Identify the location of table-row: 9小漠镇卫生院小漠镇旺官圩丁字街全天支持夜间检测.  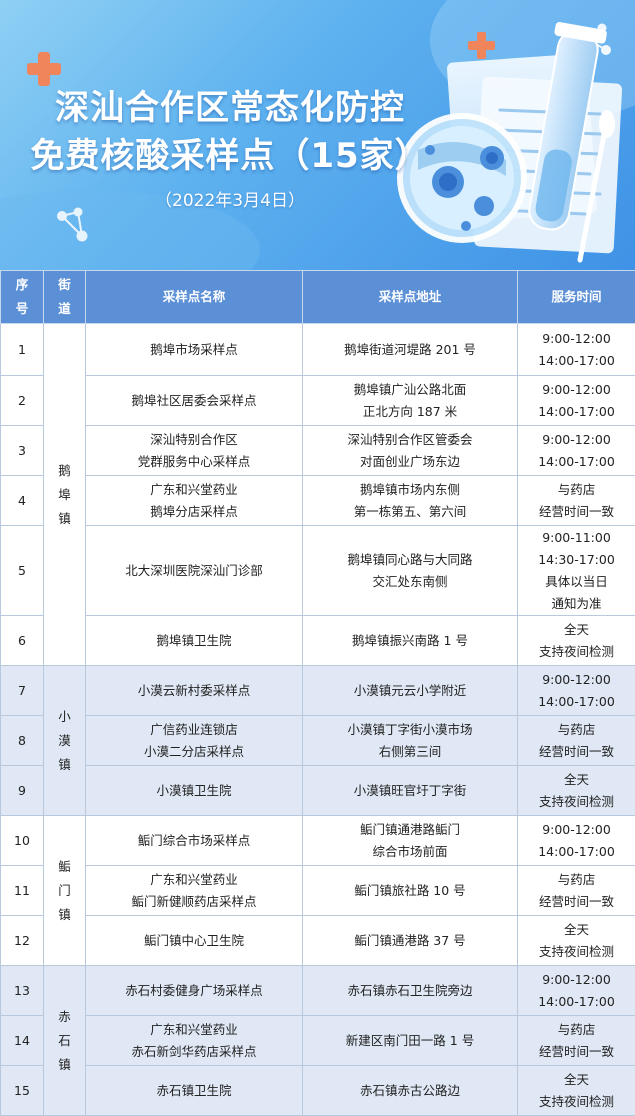
(318, 791).